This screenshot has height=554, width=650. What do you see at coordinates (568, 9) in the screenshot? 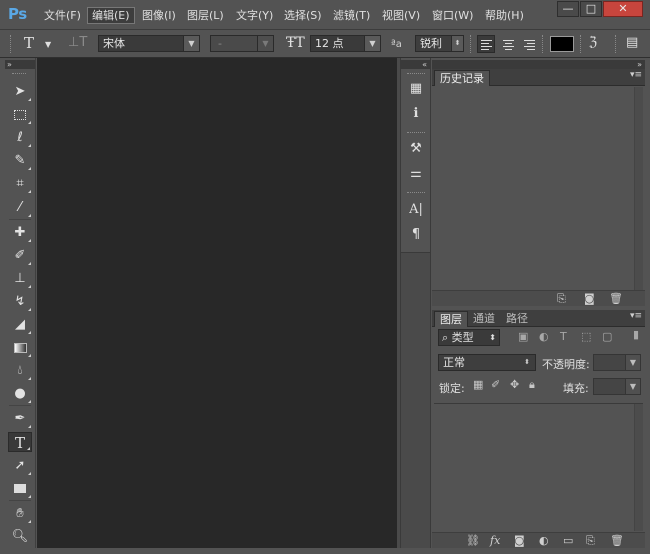
I see `minimize-button: —` at bounding box center [568, 9].